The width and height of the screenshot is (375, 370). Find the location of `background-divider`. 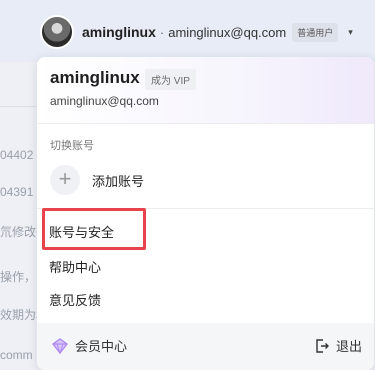

background-divider is located at coordinates (20, 106).